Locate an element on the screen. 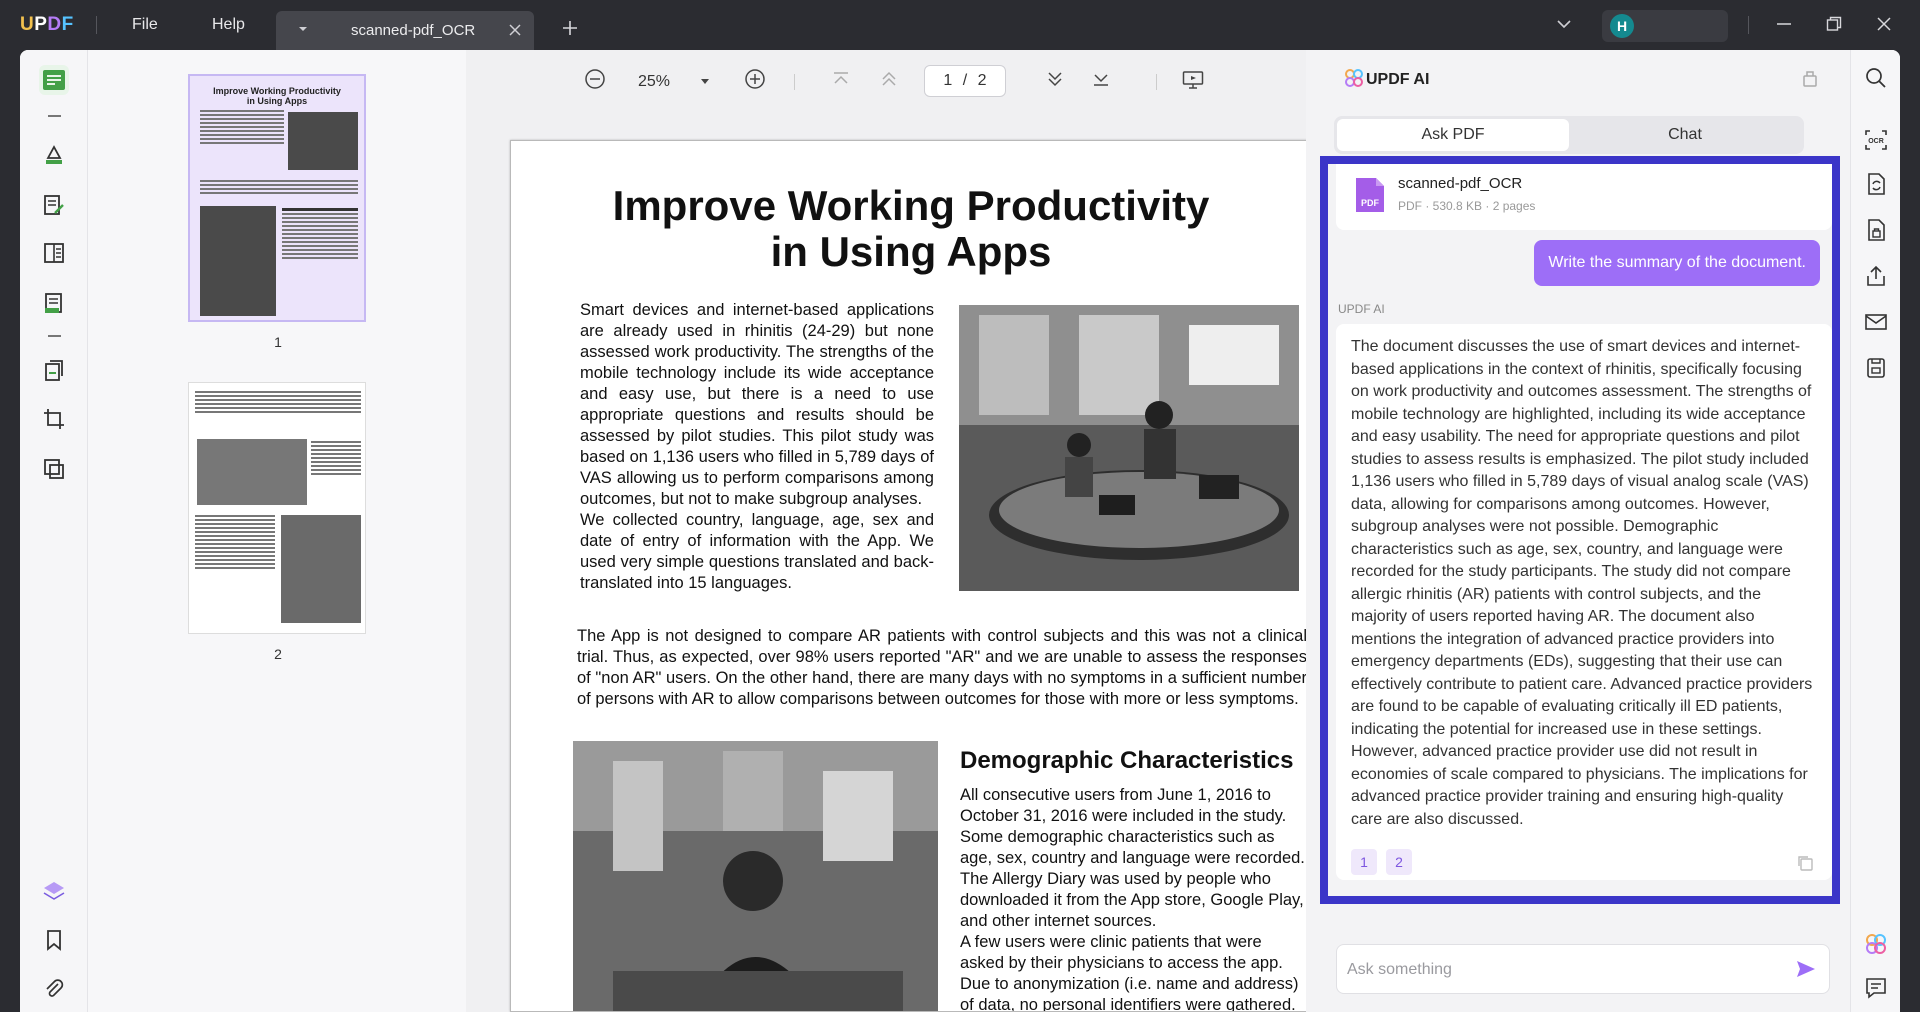 The width and height of the screenshot is (1920, 1012). presentation-icon is located at coordinates (1193, 80).